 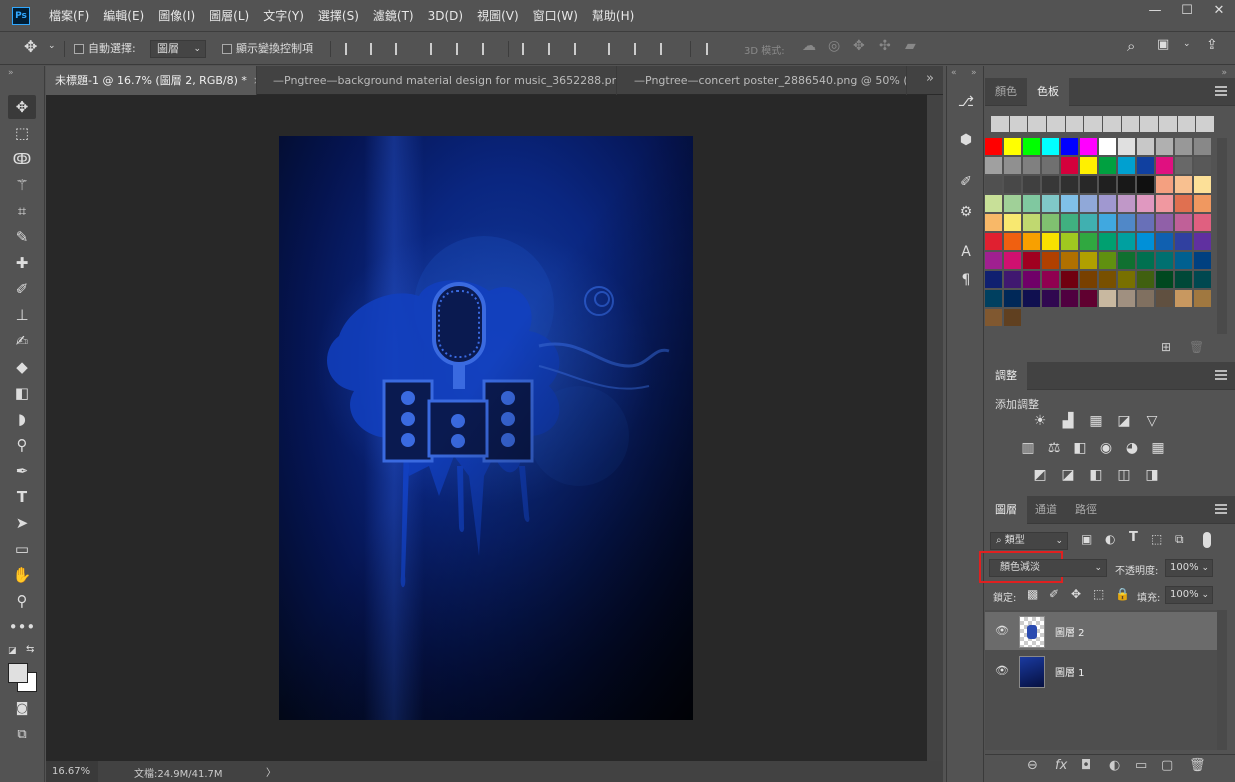 I want to click on pen-tool-icon: ✒, so click(x=22, y=471).